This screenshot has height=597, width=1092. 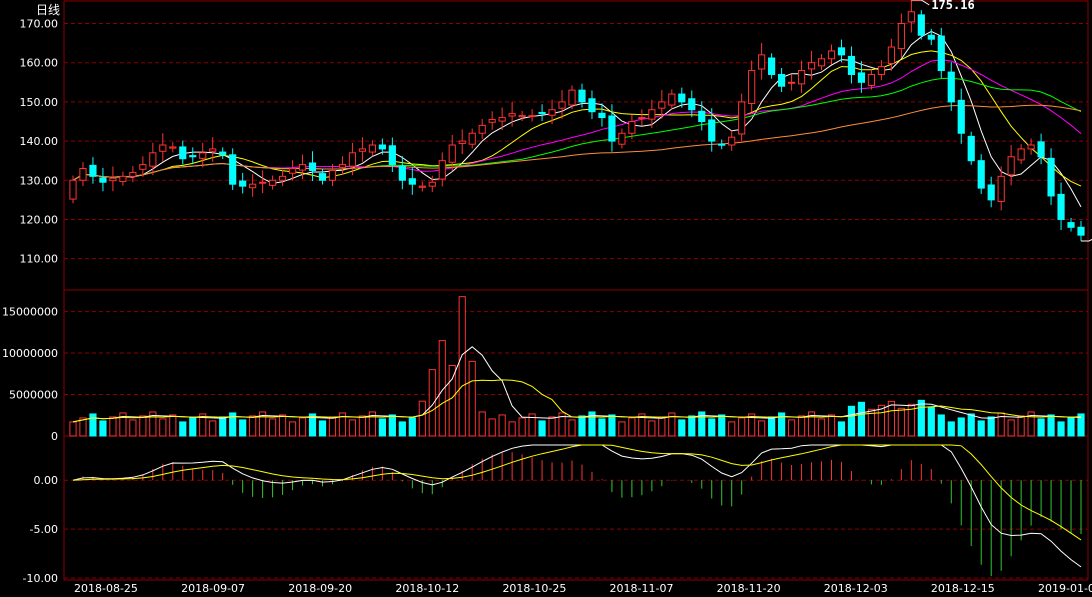 What do you see at coordinates (952, 6) in the screenshot?
I see `high-annotation: 175.16` at bounding box center [952, 6].